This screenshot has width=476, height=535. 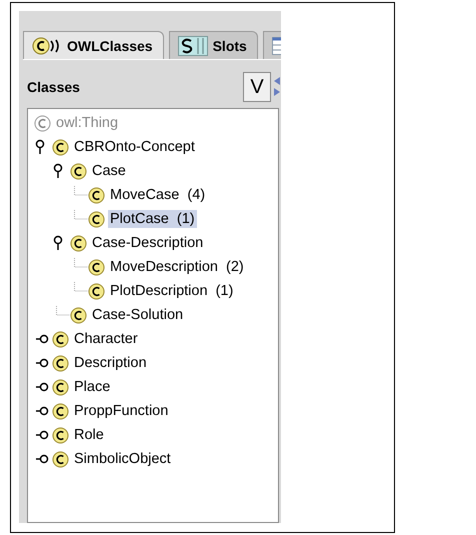 What do you see at coordinates (134, 147) in the screenshot?
I see `tree-item: CBROnto-Concept` at bounding box center [134, 147].